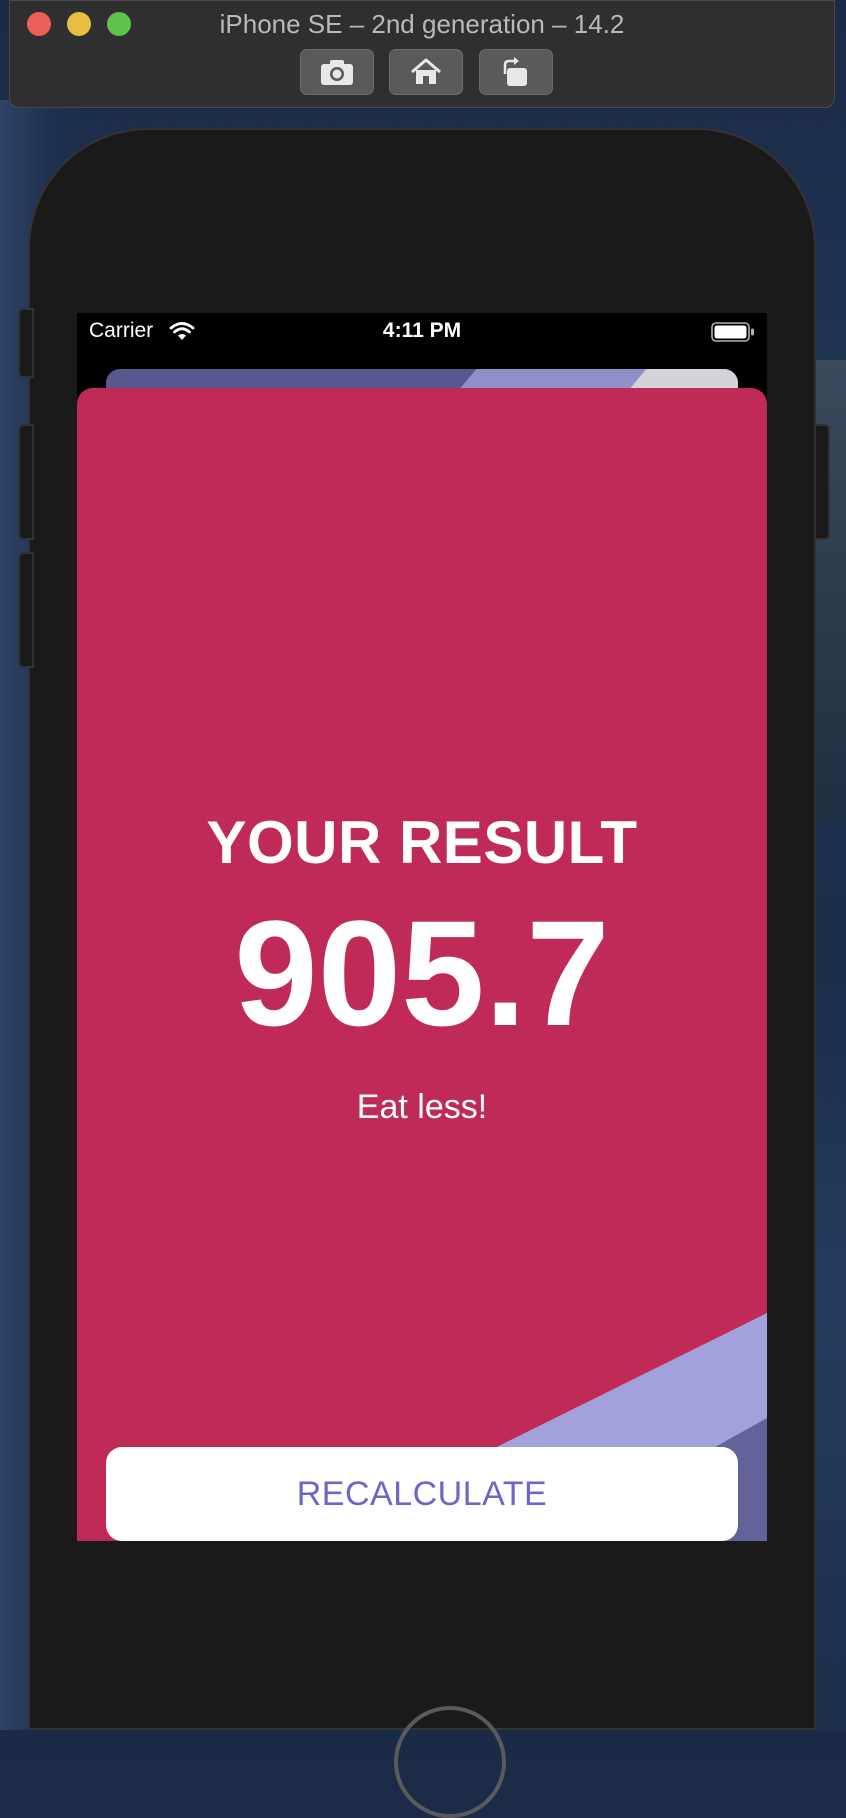 This screenshot has height=1818, width=846. Describe the element at coordinates (422, 842) in the screenshot. I see `result-title: YOUR RESULT` at that location.